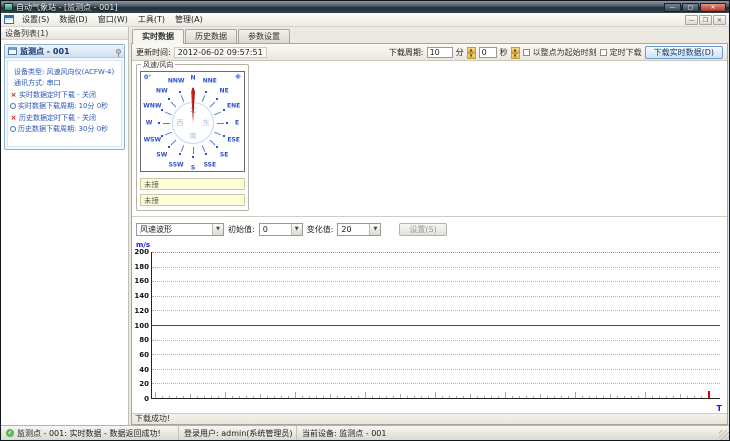  Describe the element at coordinates (153, 52) in the screenshot. I see `update-time-label: 更新时间:` at that location.